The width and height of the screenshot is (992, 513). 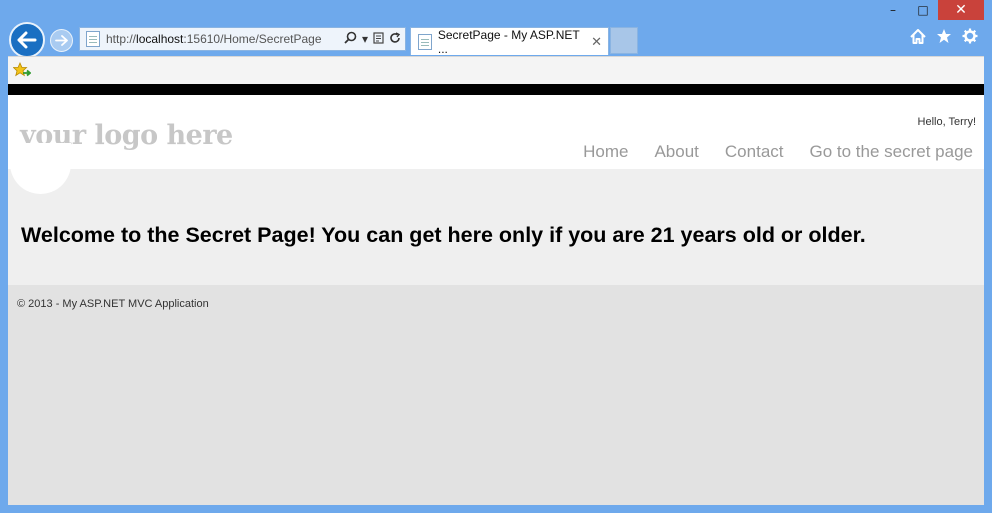 I want to click on window-controls: – □ ✕, so click(x=931, y=11).